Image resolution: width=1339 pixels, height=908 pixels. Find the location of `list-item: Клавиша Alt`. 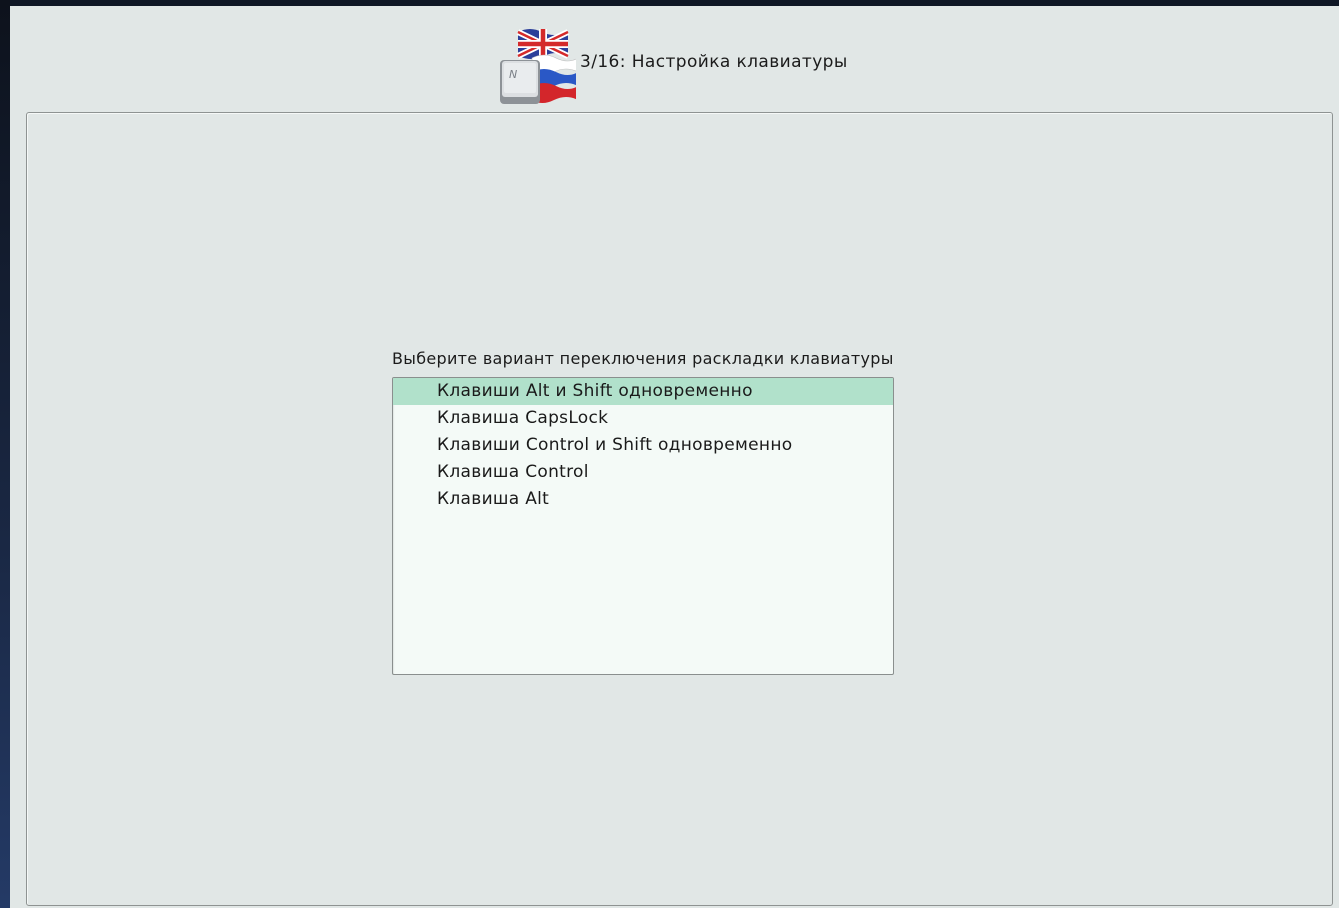

list-item: Клавиша Alt is located at coordinates (643, 499).